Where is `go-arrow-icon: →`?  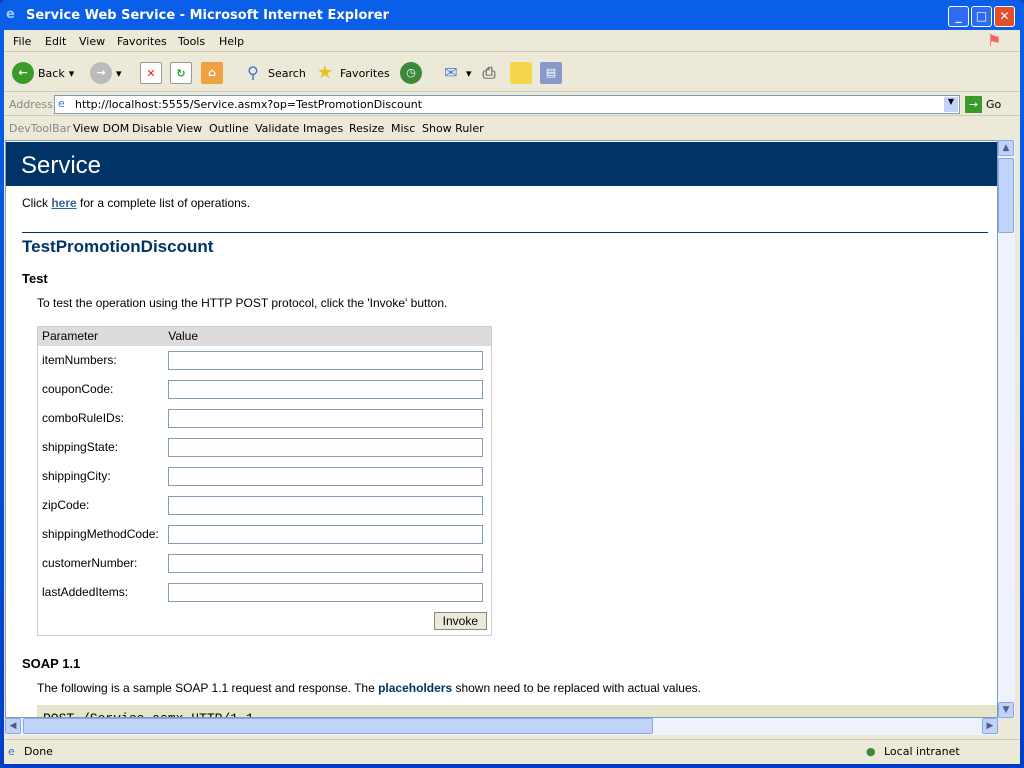
go-arrow-icon: → is located at coordinates (973, 104).